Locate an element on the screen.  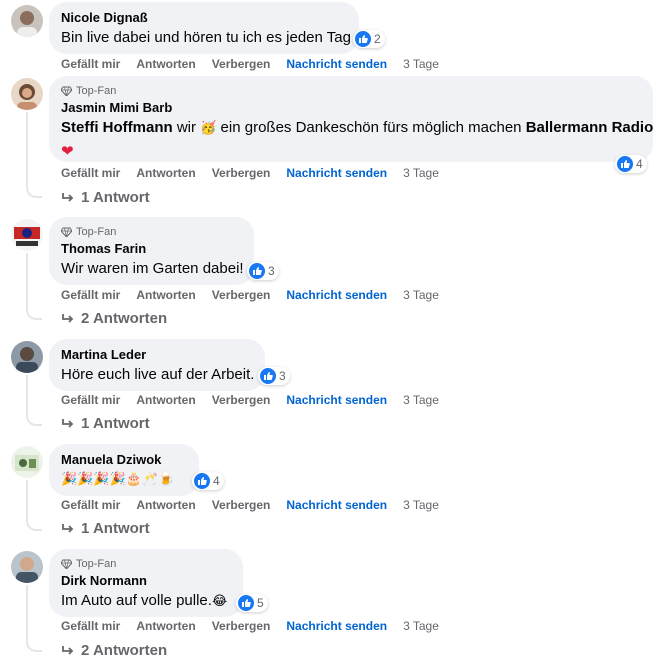
comment-emojis: 🎉🎉🎉🎉🎂🥂🍺 is located at coordinates (118, 479).